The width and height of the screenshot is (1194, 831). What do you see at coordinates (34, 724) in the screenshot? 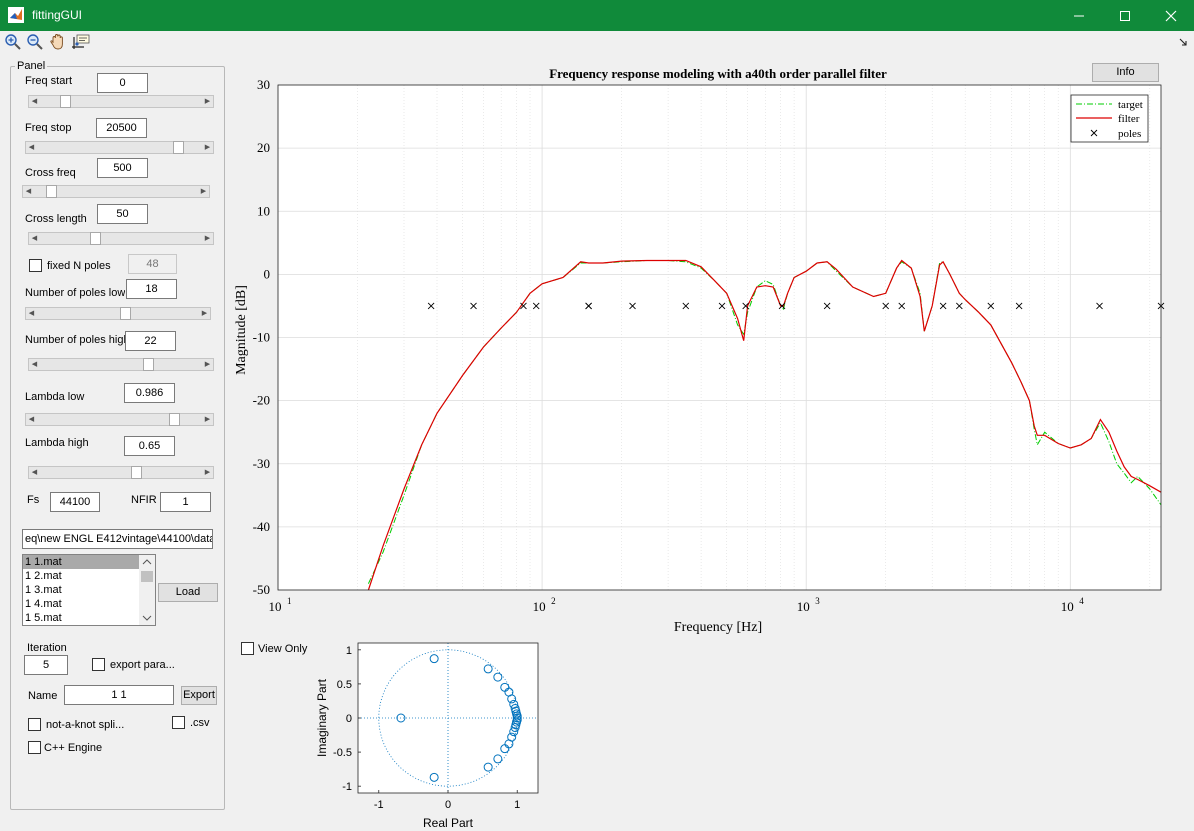
I see `not-a-knot-checkbox` at bounding box center [34, 724].